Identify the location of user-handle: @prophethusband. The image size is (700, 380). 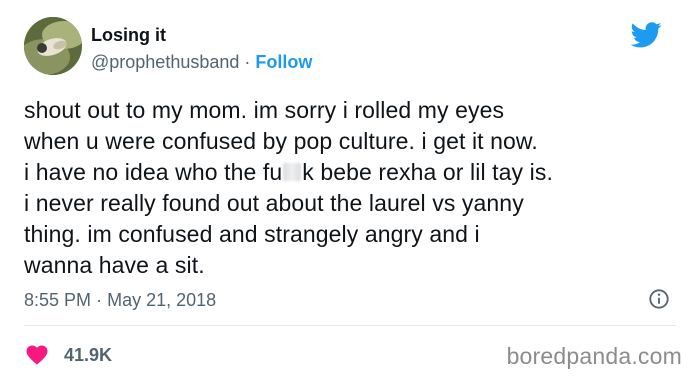
(165, 62).